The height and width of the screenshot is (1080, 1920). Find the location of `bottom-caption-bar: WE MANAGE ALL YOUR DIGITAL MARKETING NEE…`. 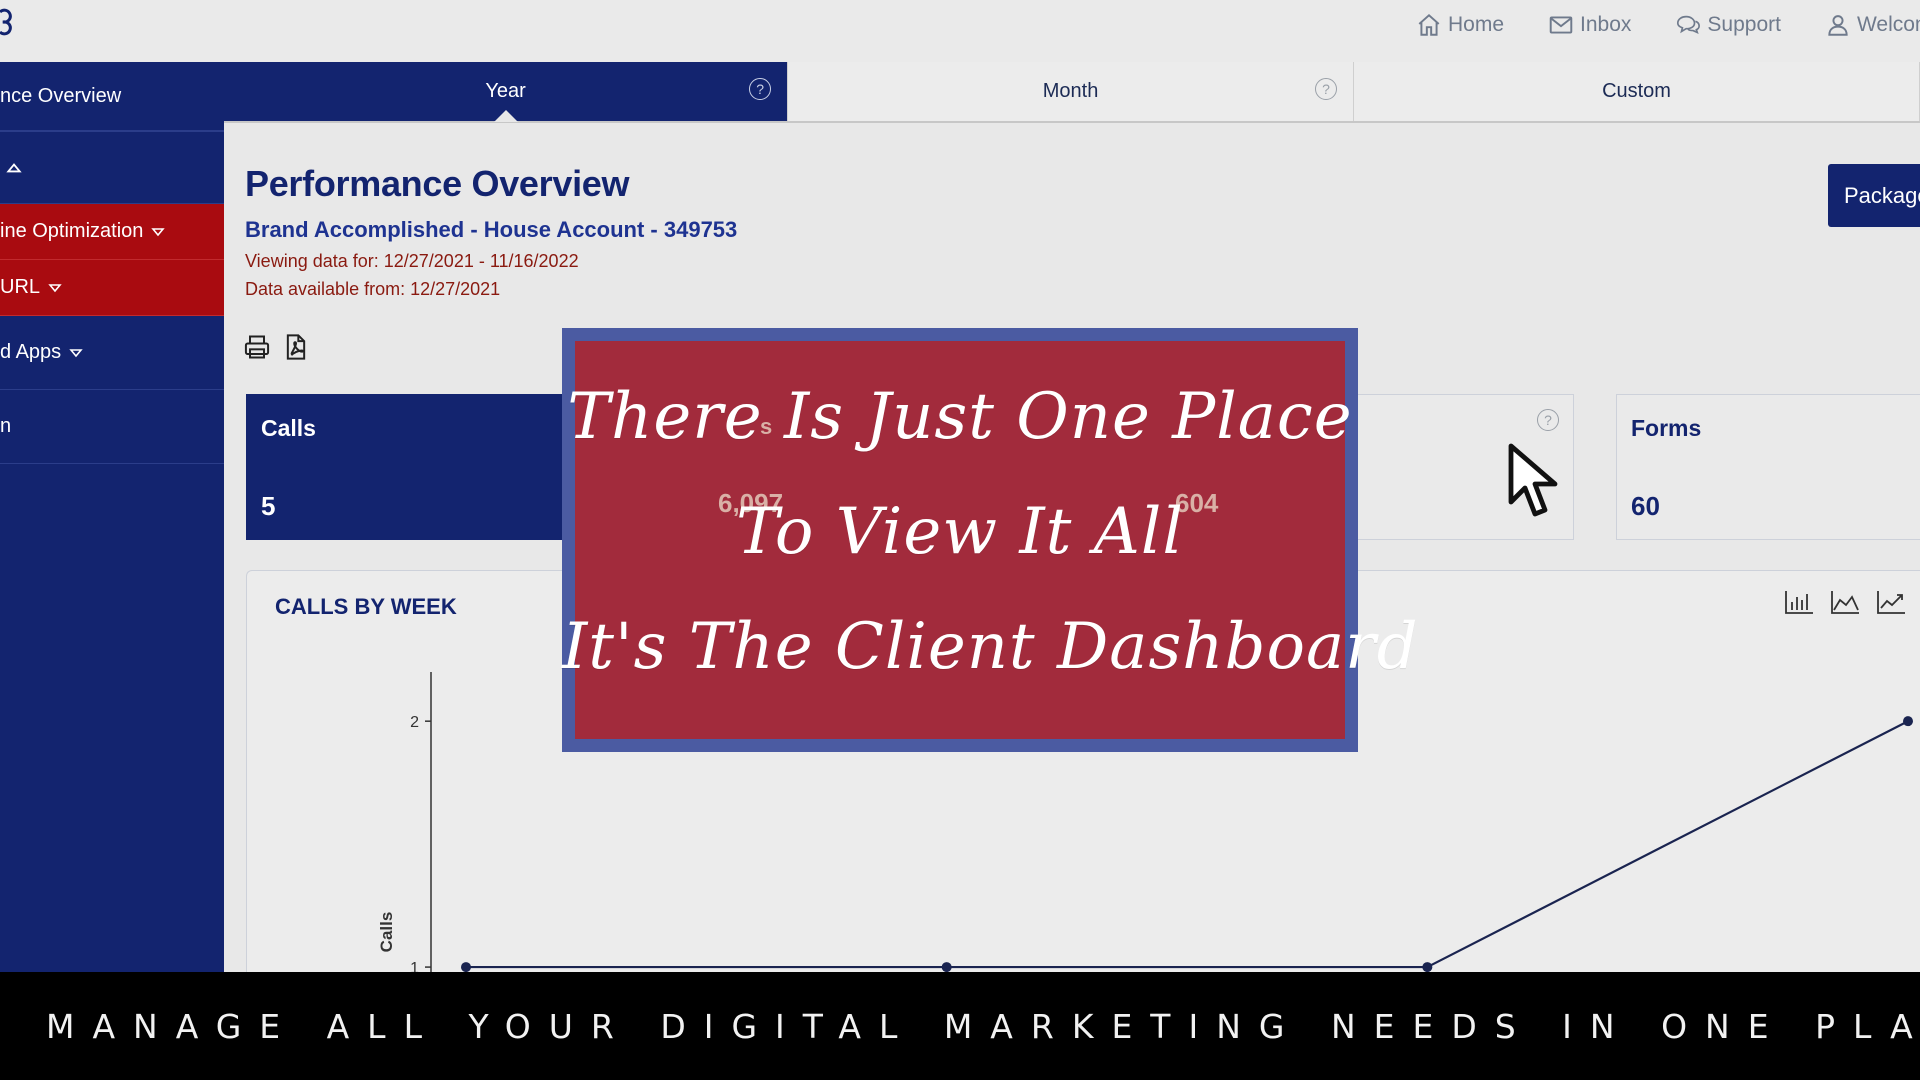

bottom-caption-bar: WE MANAGE ALL YOUR DIGITAL MARKETING NEE… is located at coordinates (960, 1026).